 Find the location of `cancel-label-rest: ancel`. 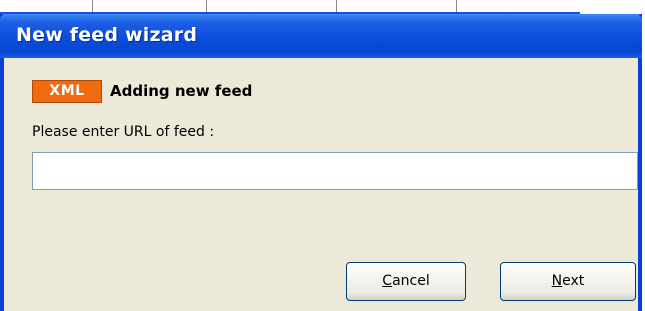

cancel-label-rest: ancel is located at coordinates (411, 281).